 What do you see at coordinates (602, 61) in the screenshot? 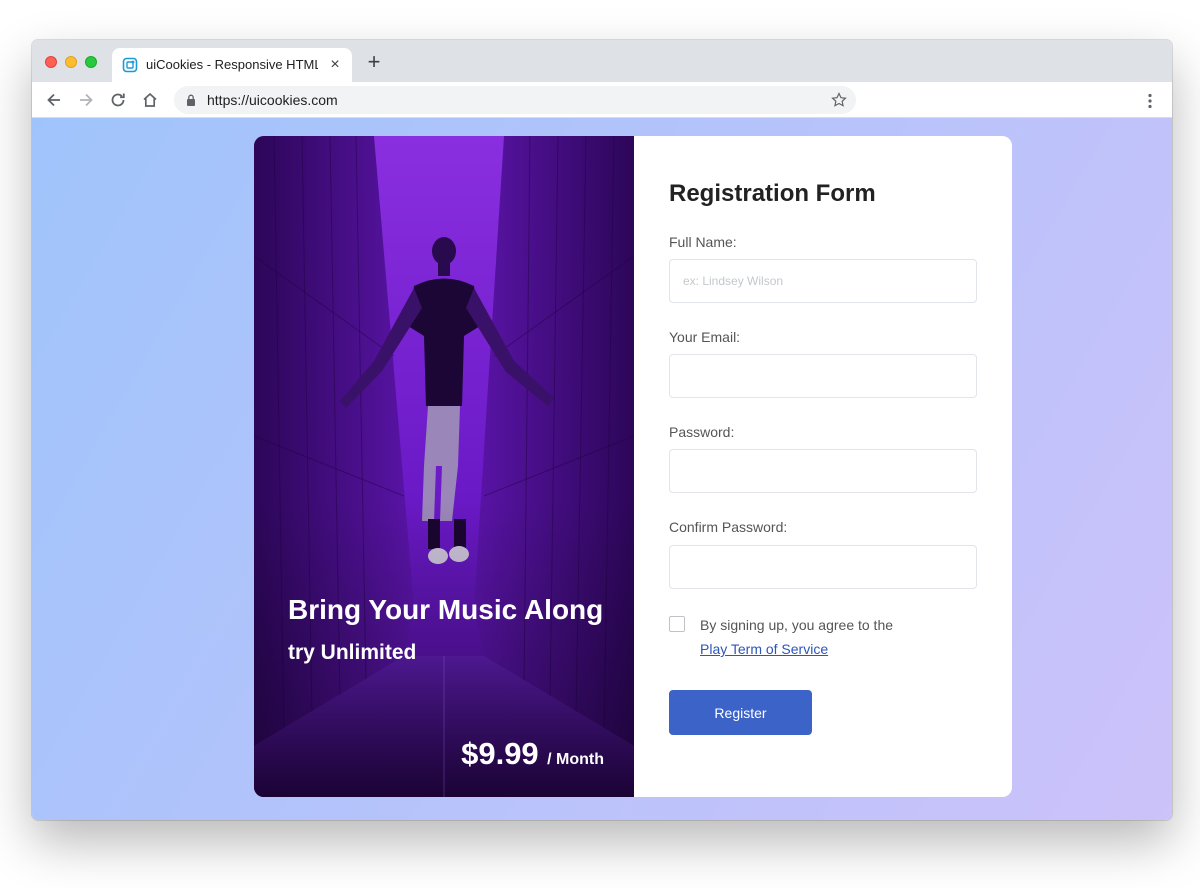
I see `tab-strip: uiCookies - Responsive HTML × +` at bounding box center [602, 61].